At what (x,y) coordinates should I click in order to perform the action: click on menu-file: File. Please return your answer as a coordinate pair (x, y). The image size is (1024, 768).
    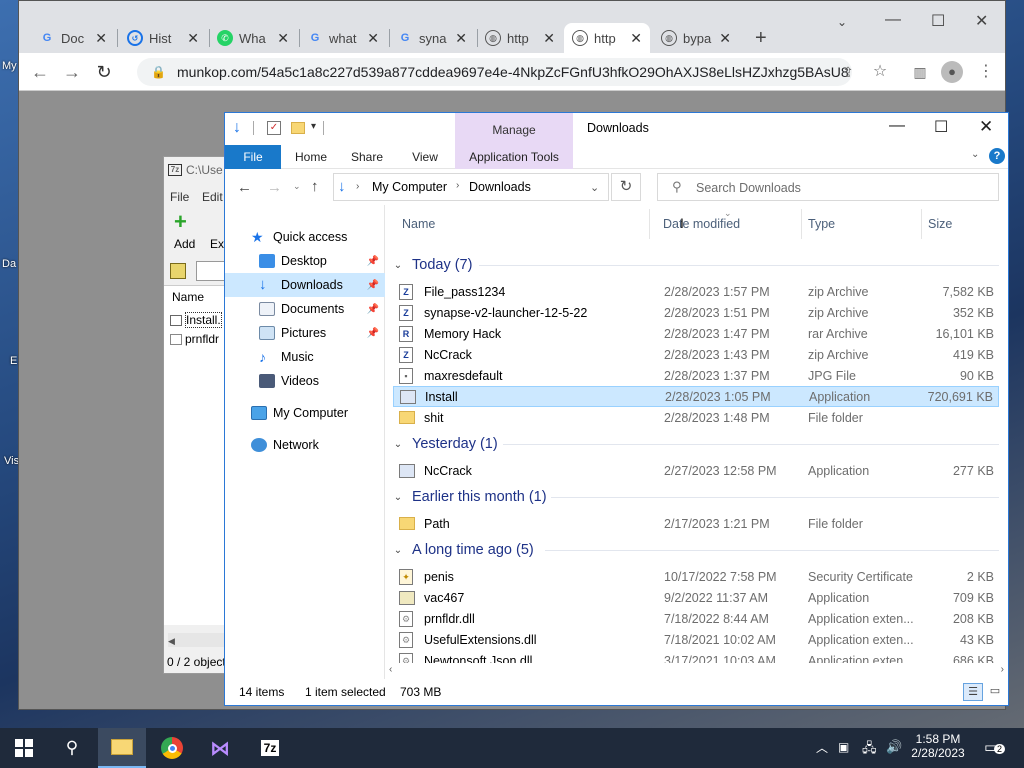
    Looking at the image, I should click on (179, 197).